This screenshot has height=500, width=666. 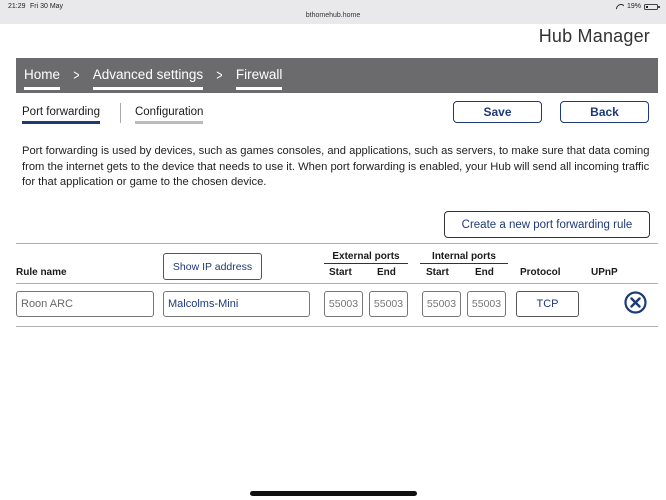 What do you see at coordinates (113, 113) in the screenshot?
I see `sub-tabs: Port forwarding Configuration` at bounding box center [113, 113].